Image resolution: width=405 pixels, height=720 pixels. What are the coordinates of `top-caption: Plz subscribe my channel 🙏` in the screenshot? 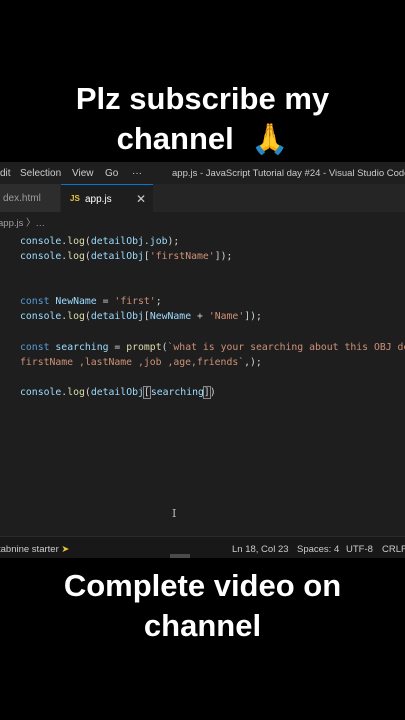 It's located at (202, 119).